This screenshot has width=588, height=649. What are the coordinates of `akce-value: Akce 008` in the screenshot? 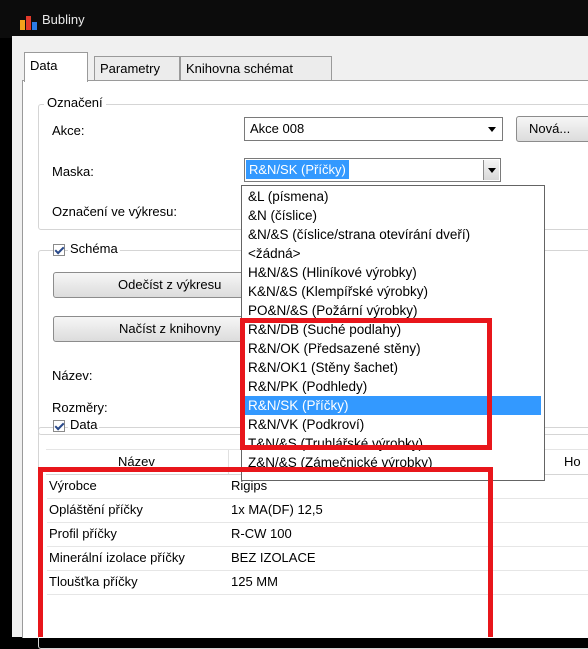 It's located at (277, 128).